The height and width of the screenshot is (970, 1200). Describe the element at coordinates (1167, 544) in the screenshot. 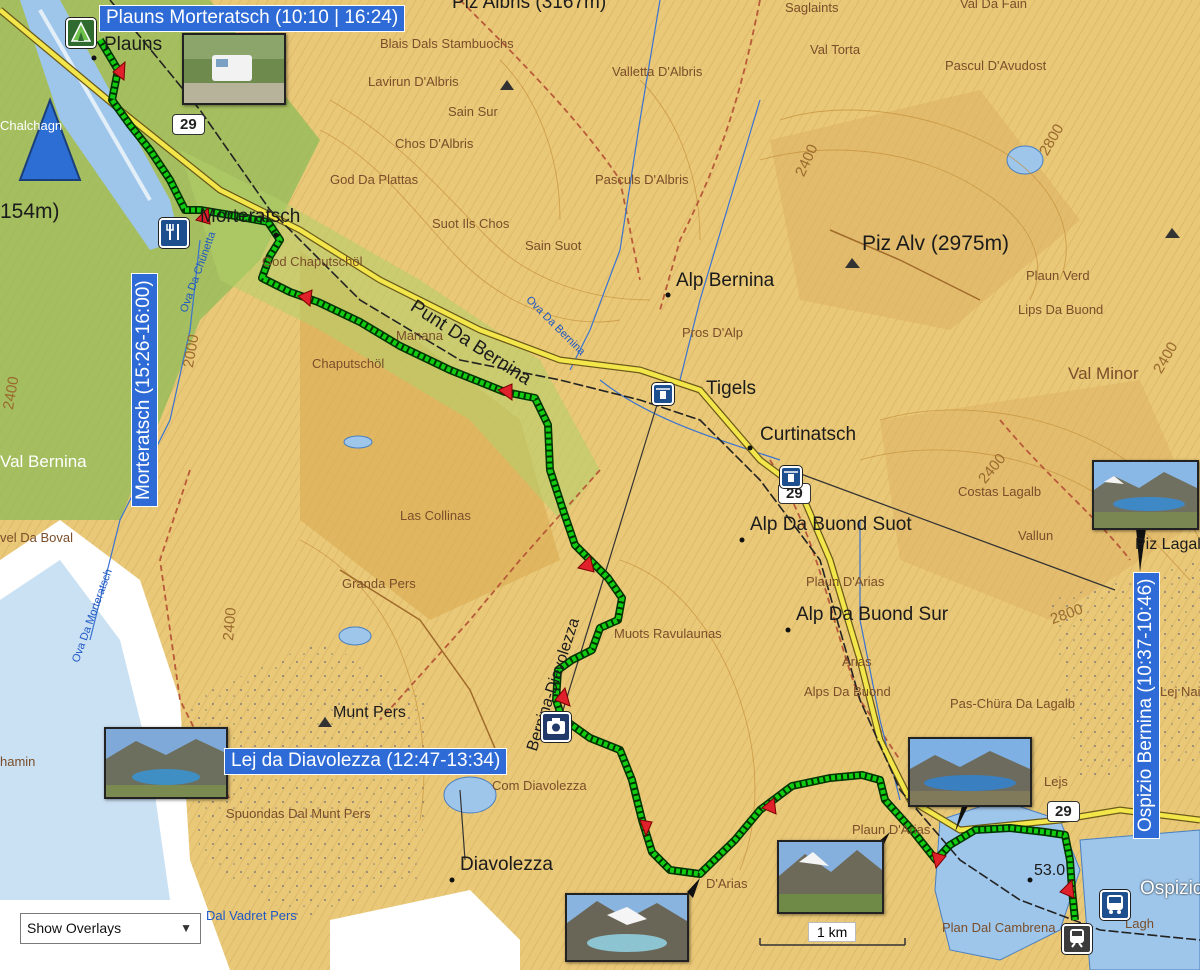

I see `place-piz-lagalb: Piz Lagalb` at that location.